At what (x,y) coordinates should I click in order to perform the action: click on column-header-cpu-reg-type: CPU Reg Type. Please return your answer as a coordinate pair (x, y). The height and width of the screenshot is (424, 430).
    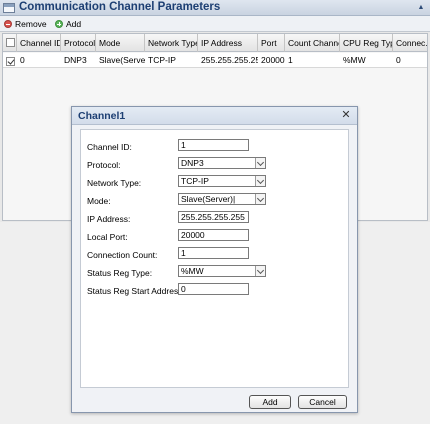
    Looking at the image, I should click on (366, 43).